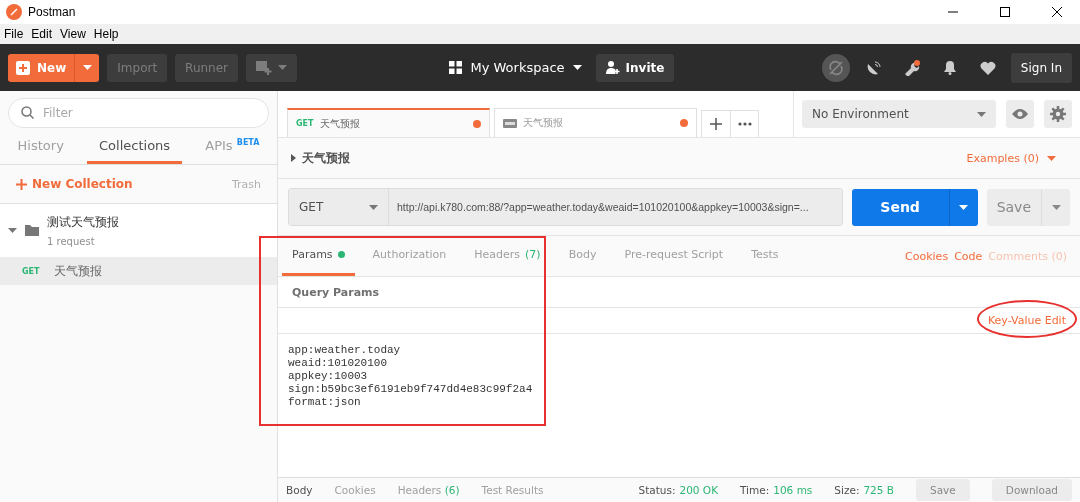 The height and width of the screenshot is (502, 1080). I want to click on new-collection-button: New Collection, so click(74, 184).